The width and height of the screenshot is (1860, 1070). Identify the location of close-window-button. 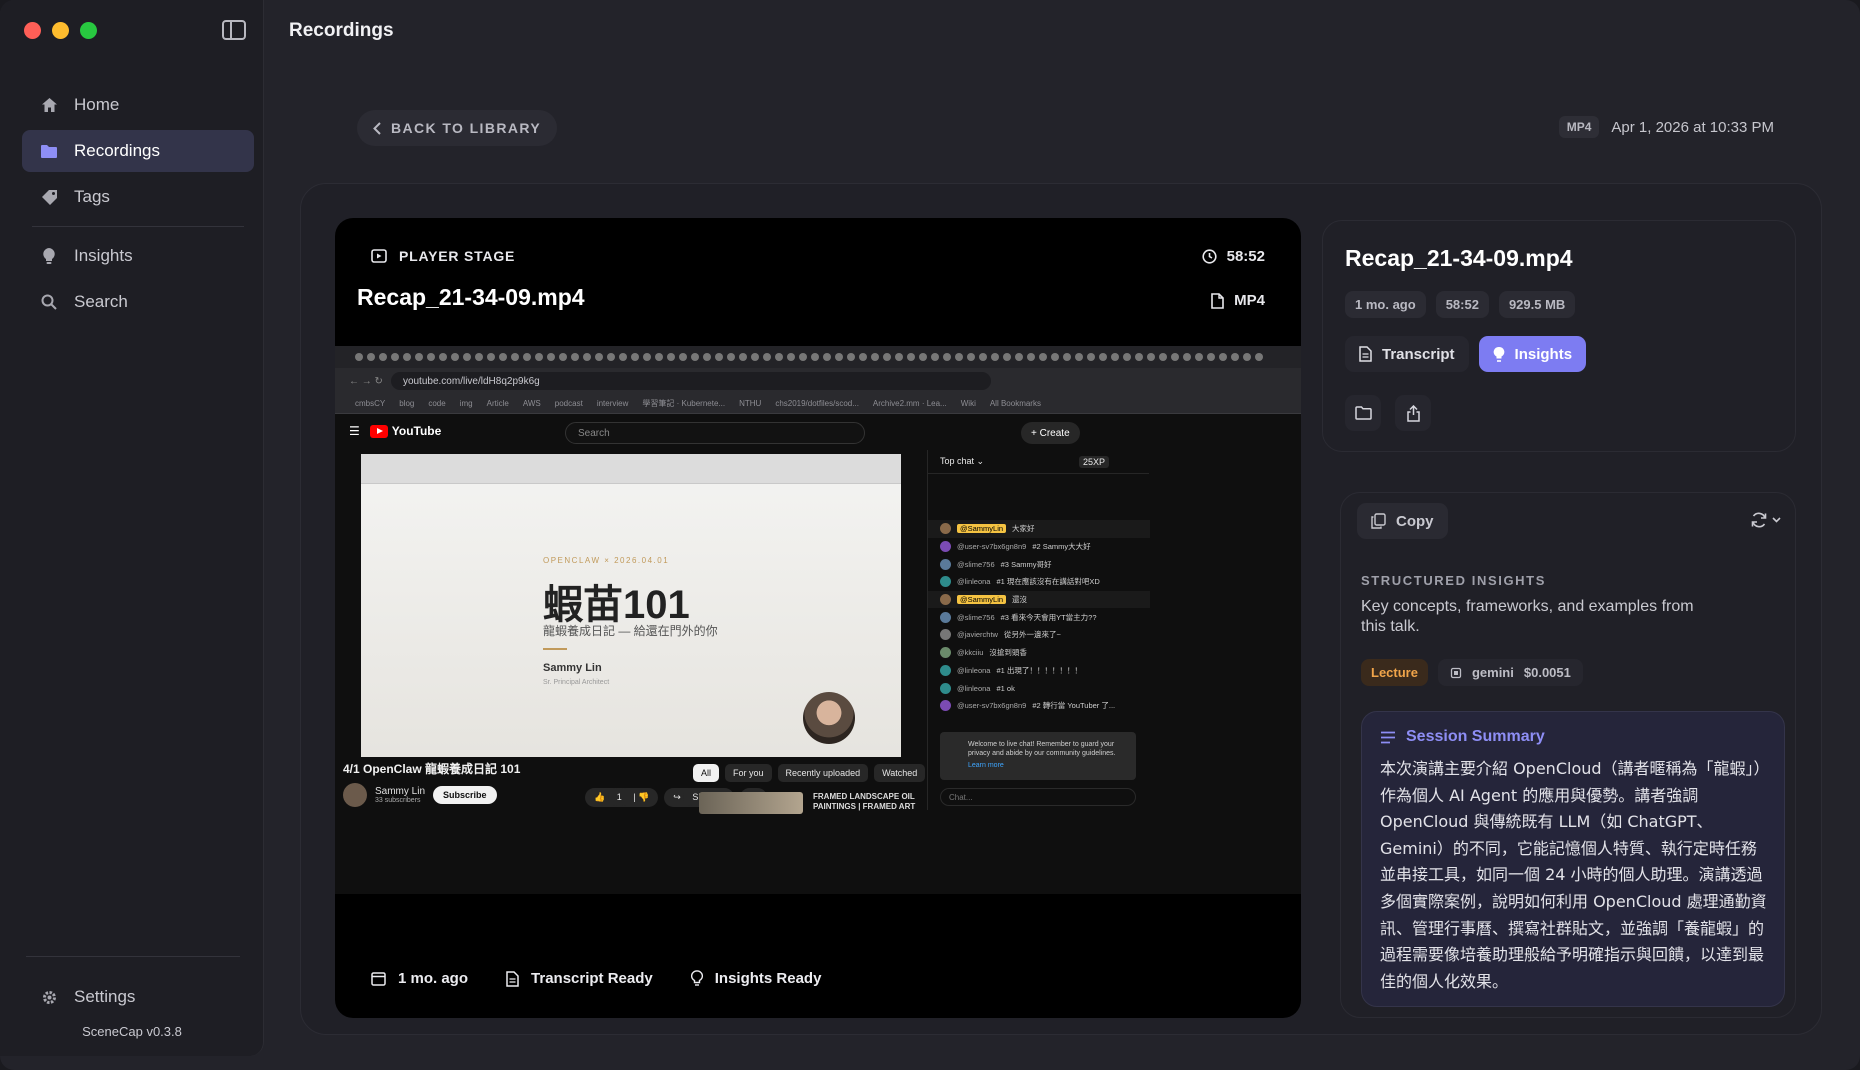
(32, 30).